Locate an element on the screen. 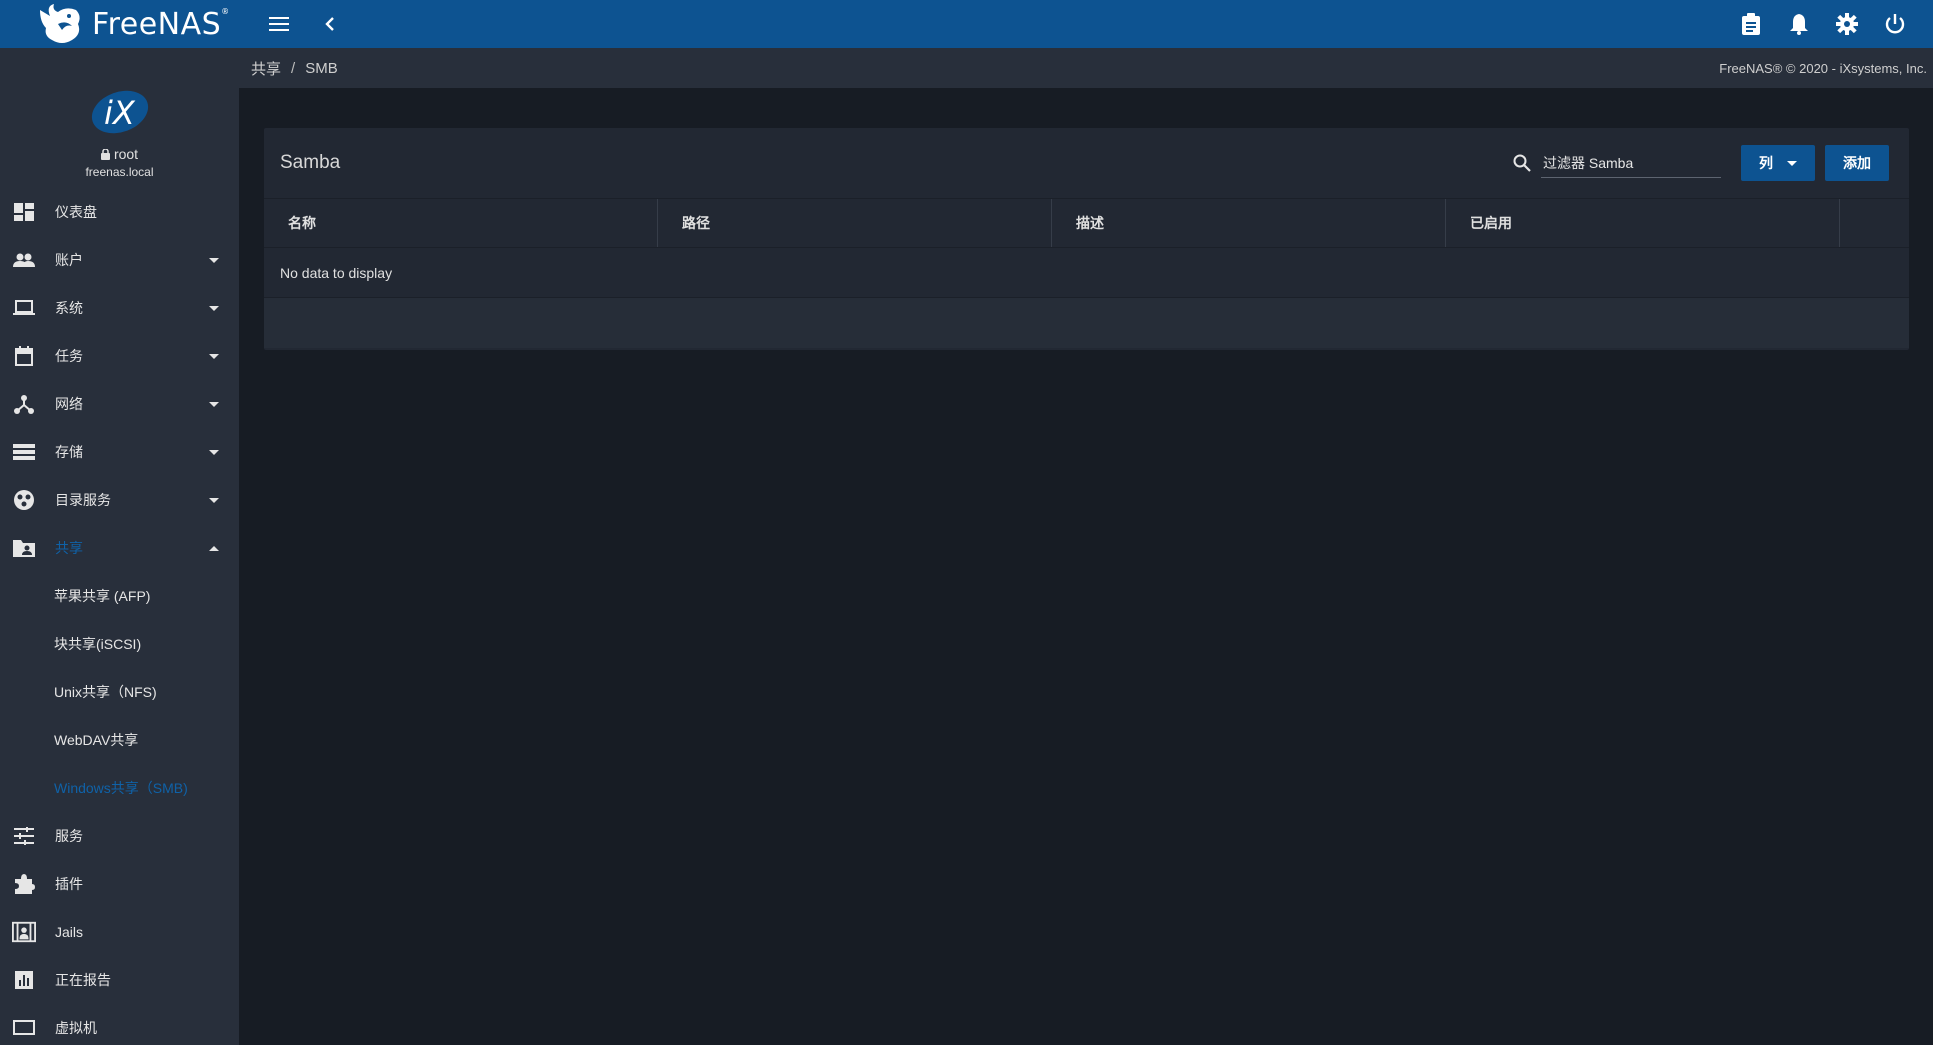 This screenshot has width=1933, height=1045. sidebar-item-vm: 虚拟机 is located at coordinates (119, 1024).